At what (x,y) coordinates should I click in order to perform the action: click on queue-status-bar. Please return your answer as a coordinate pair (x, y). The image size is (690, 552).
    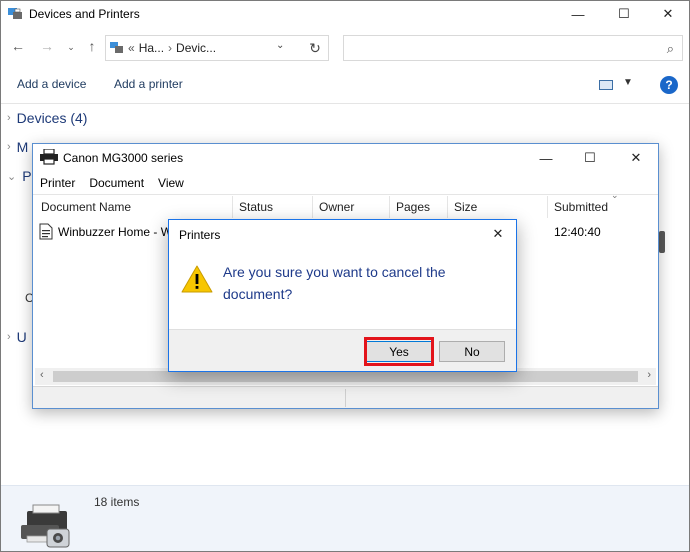
    Looking at the image, I should click on (345, 397).